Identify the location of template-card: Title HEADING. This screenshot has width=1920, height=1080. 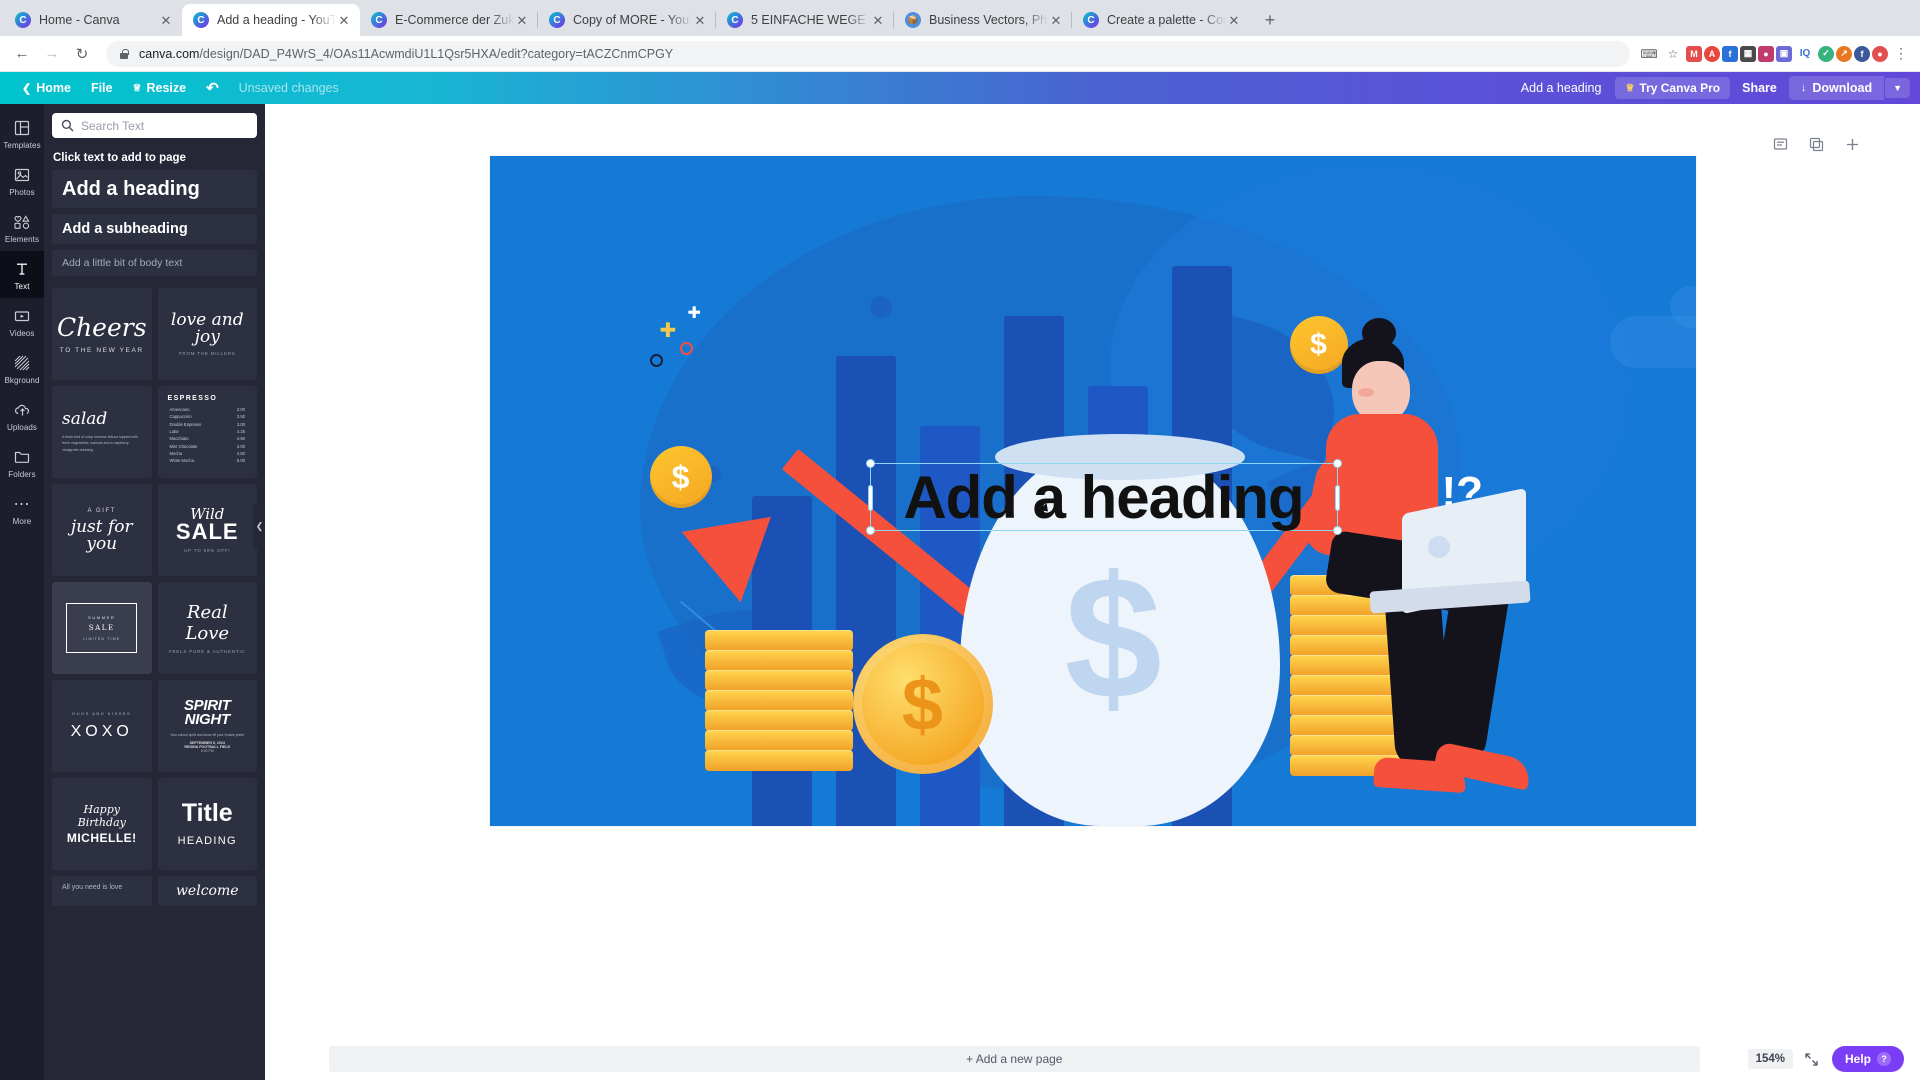
(207, 824).